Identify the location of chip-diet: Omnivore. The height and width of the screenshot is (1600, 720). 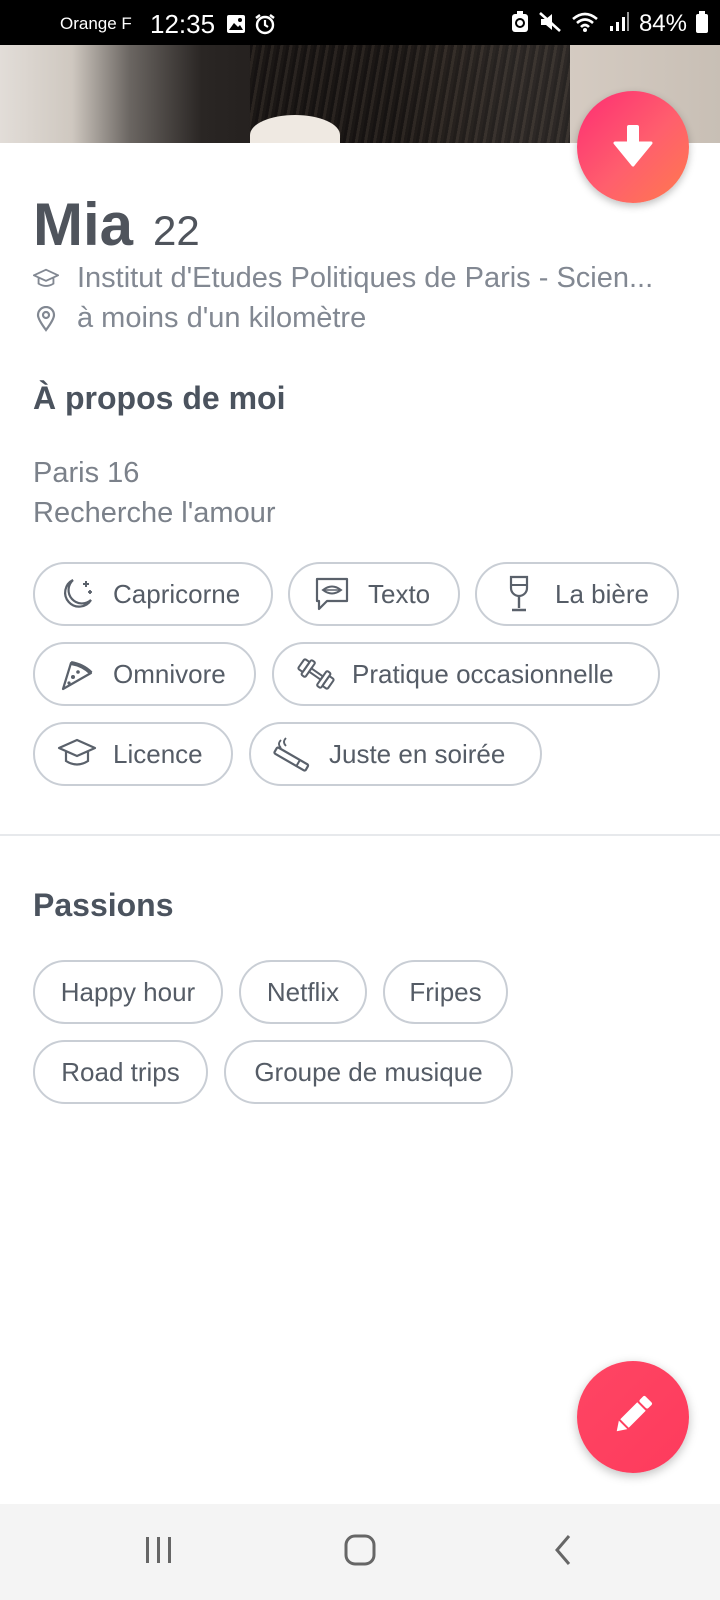
(144, 674).